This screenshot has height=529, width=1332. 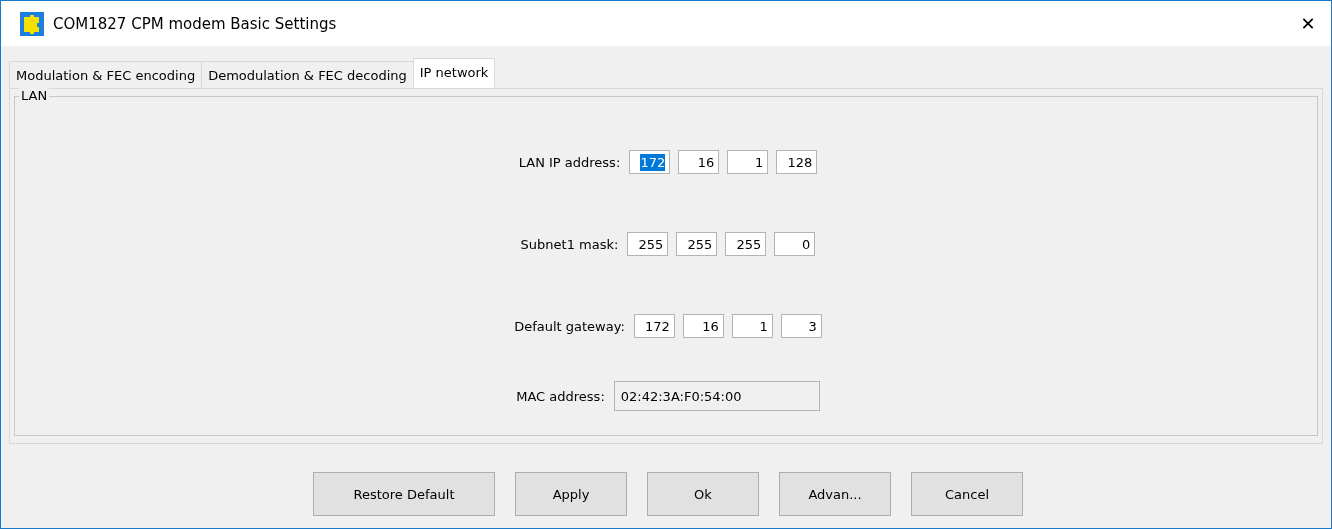 What do you see at coordinates (967, 494) in the screenshot?
I see `dialog-button: Cancel` at bounding box center [967, 494].